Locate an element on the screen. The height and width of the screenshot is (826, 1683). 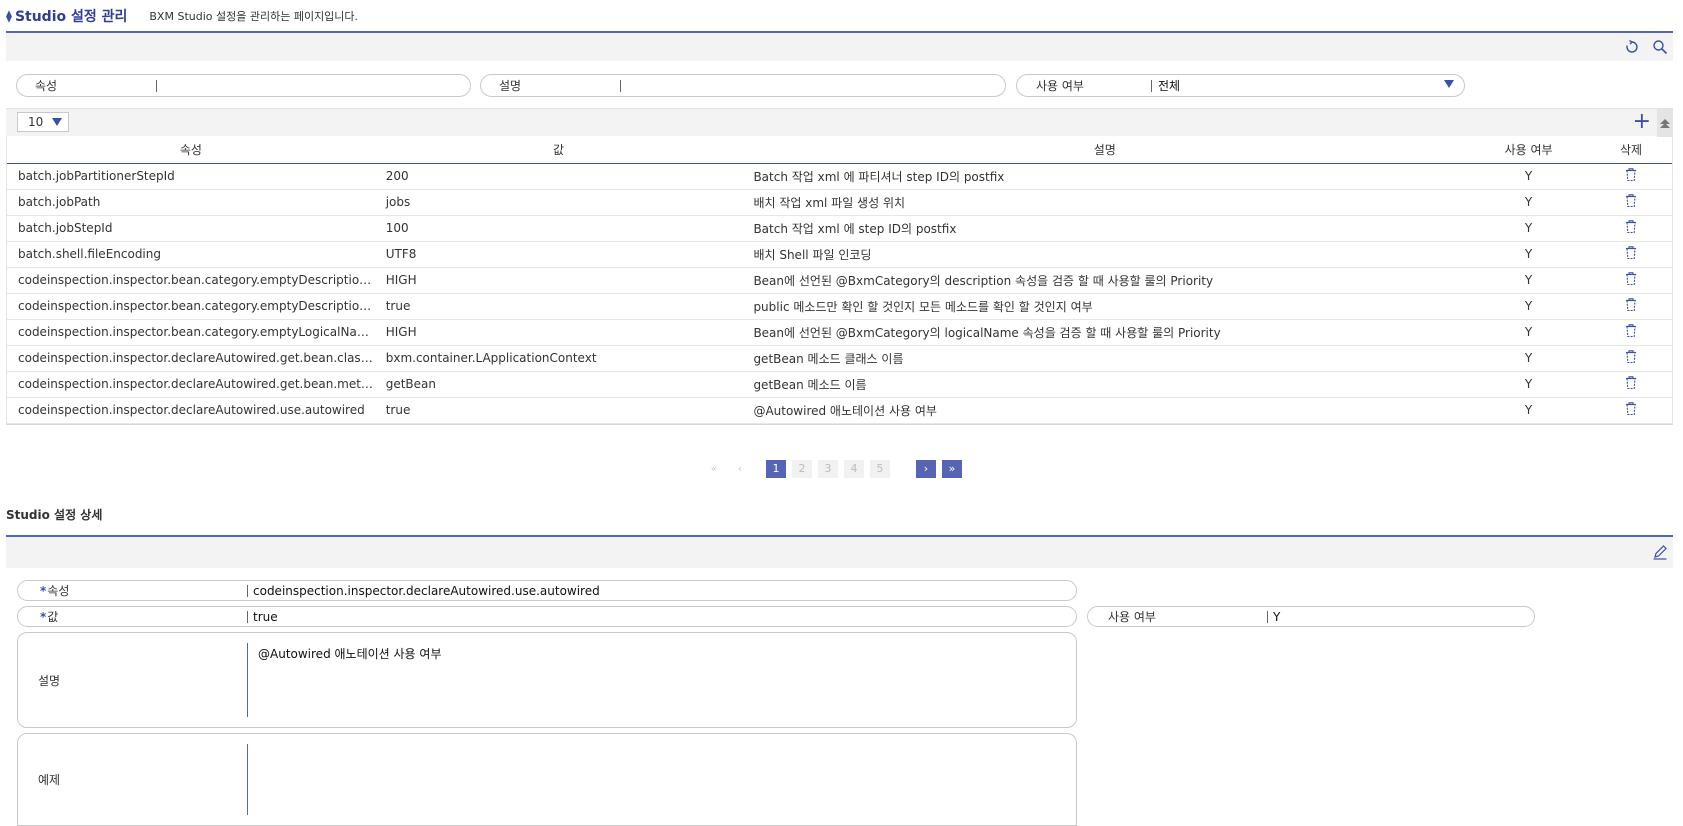
cell-value: HIGH is located at coordinates (558, 332).